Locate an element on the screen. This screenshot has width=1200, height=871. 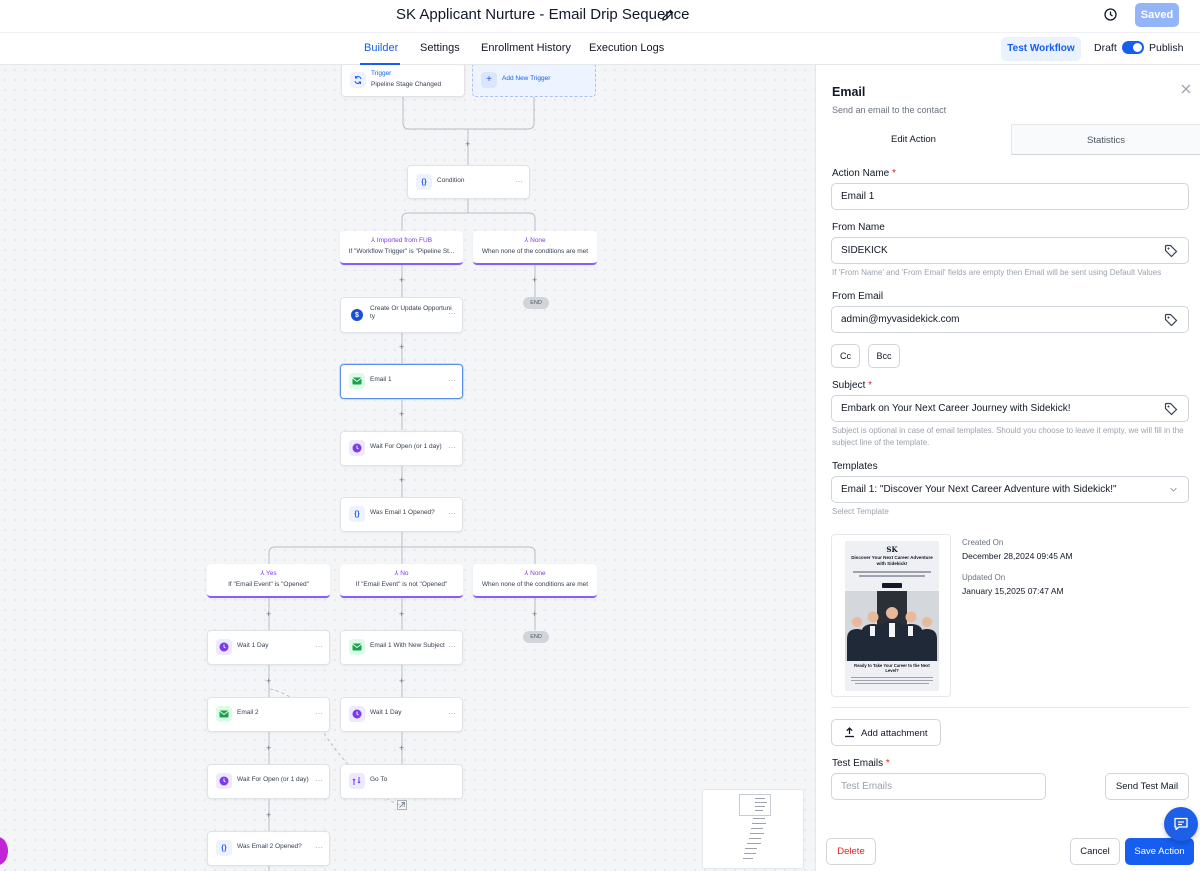
tab-execution-logs: Execution Logs is located at coordinates (626, 48).